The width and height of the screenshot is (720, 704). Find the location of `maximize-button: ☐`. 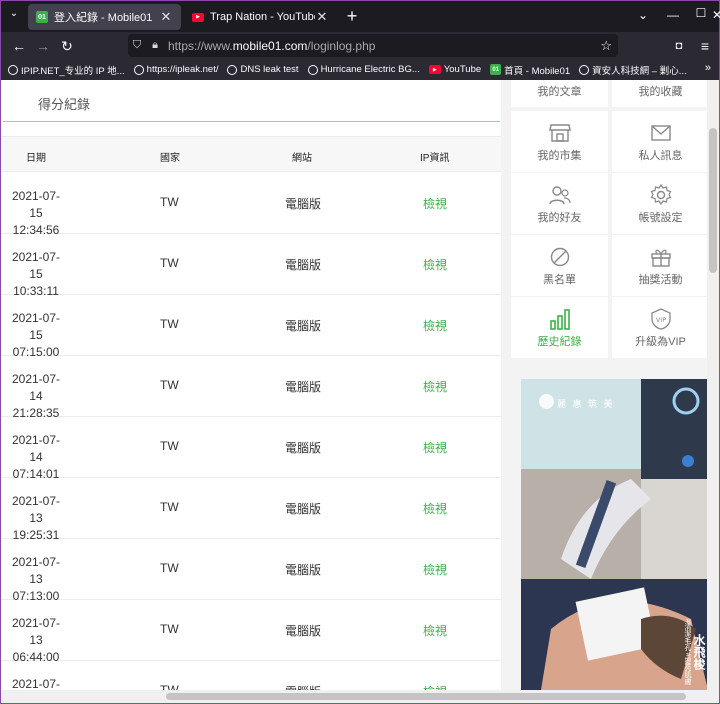

maximize-button: ☐ is located at coordinates (701, 13).